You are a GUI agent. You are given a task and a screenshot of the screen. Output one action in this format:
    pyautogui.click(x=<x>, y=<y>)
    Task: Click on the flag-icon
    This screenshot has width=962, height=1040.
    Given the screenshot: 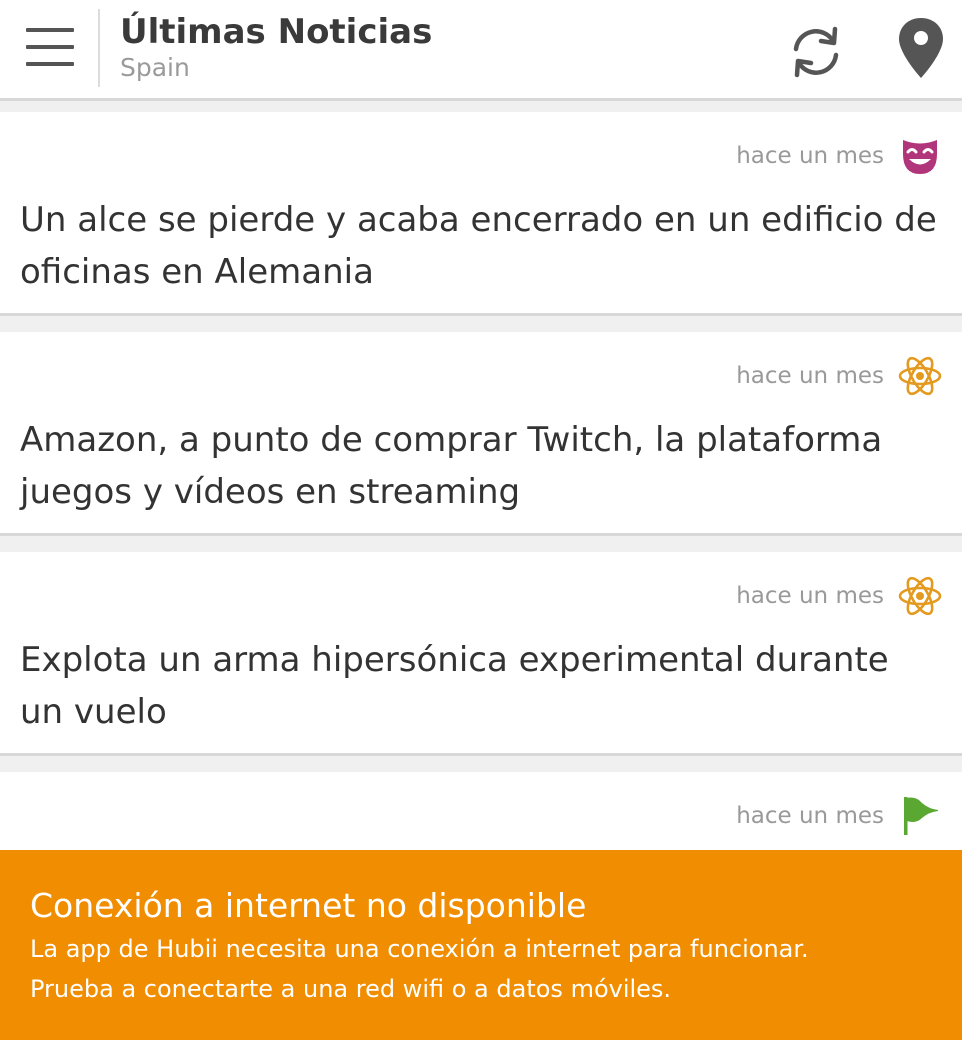 What is the action you would take?
    pyautogui.click(x=920, y=816)
    